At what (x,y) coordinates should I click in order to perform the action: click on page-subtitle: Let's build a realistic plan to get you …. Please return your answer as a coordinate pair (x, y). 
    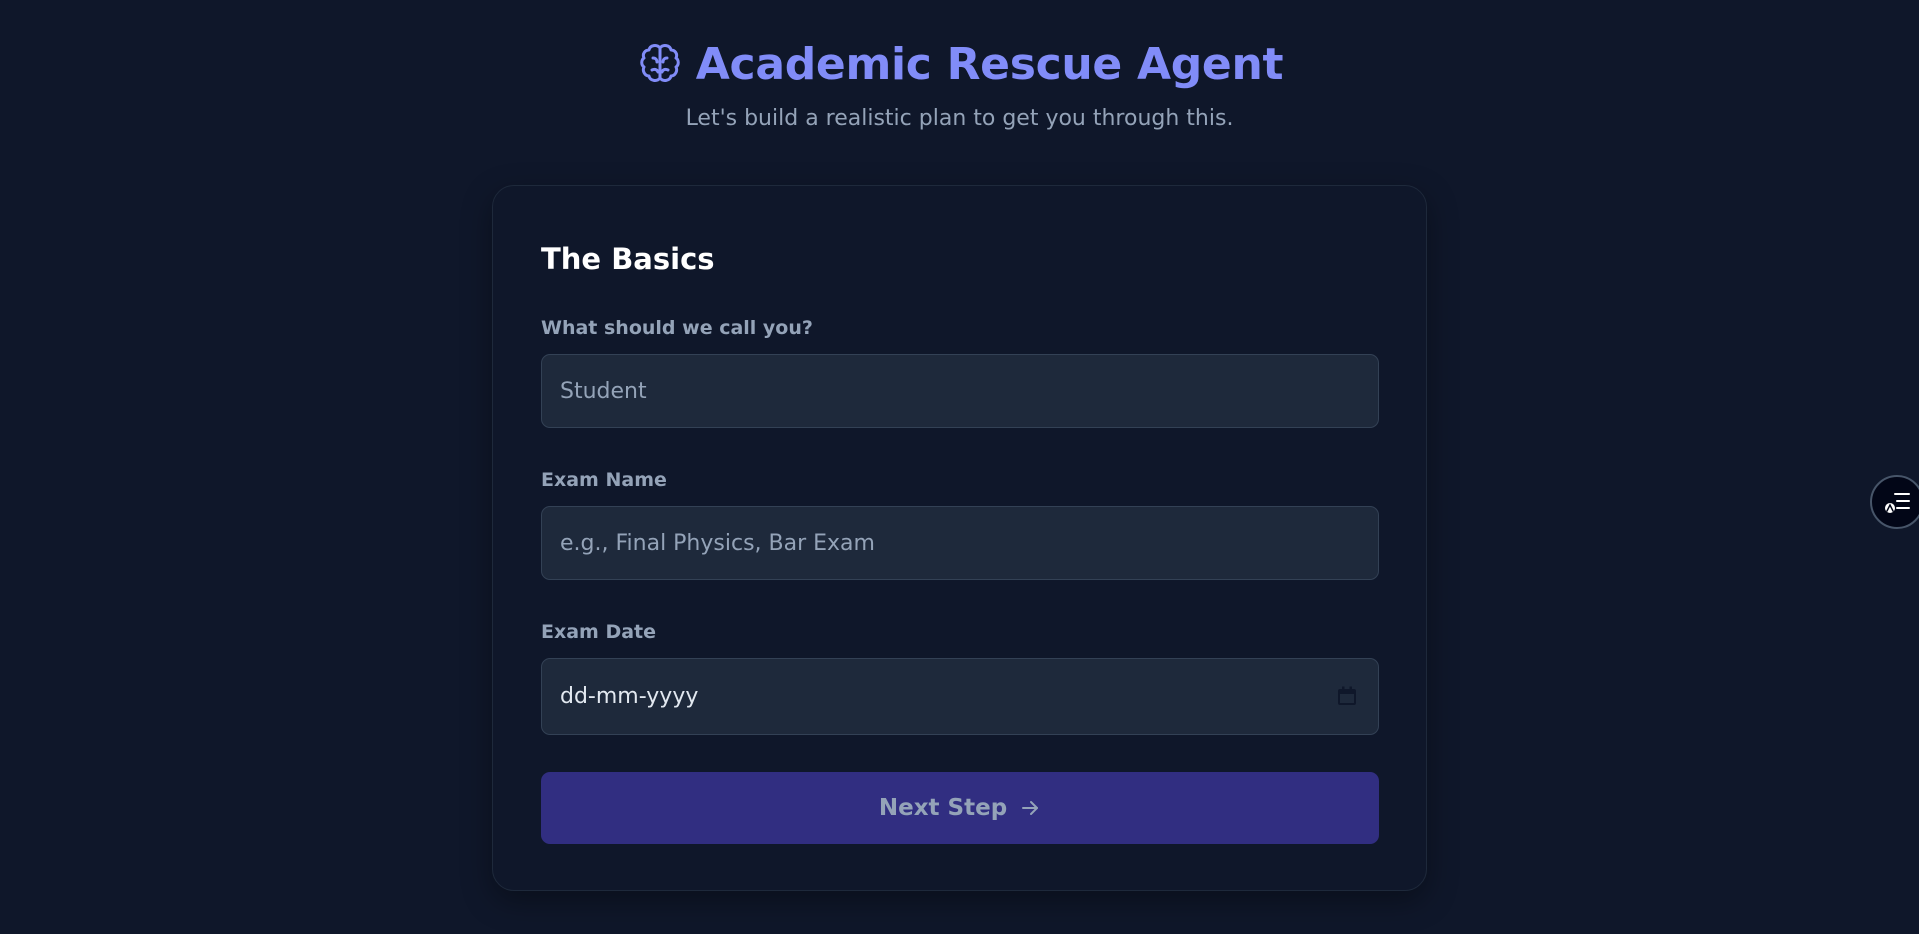
    Looking at the image, I should click on (959, 118).